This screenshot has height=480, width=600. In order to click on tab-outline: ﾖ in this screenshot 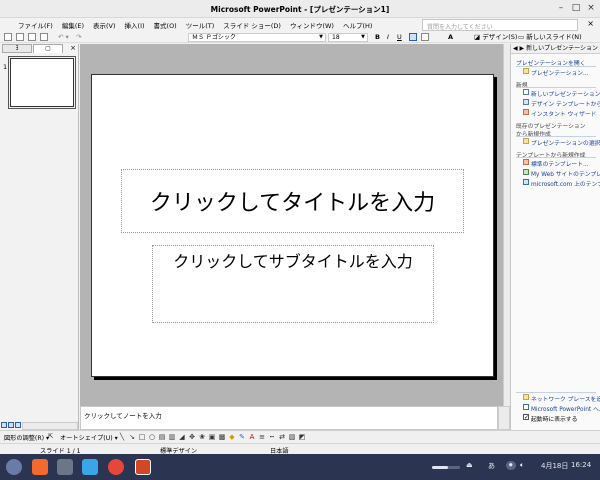, I will do `click(17, 48)`.